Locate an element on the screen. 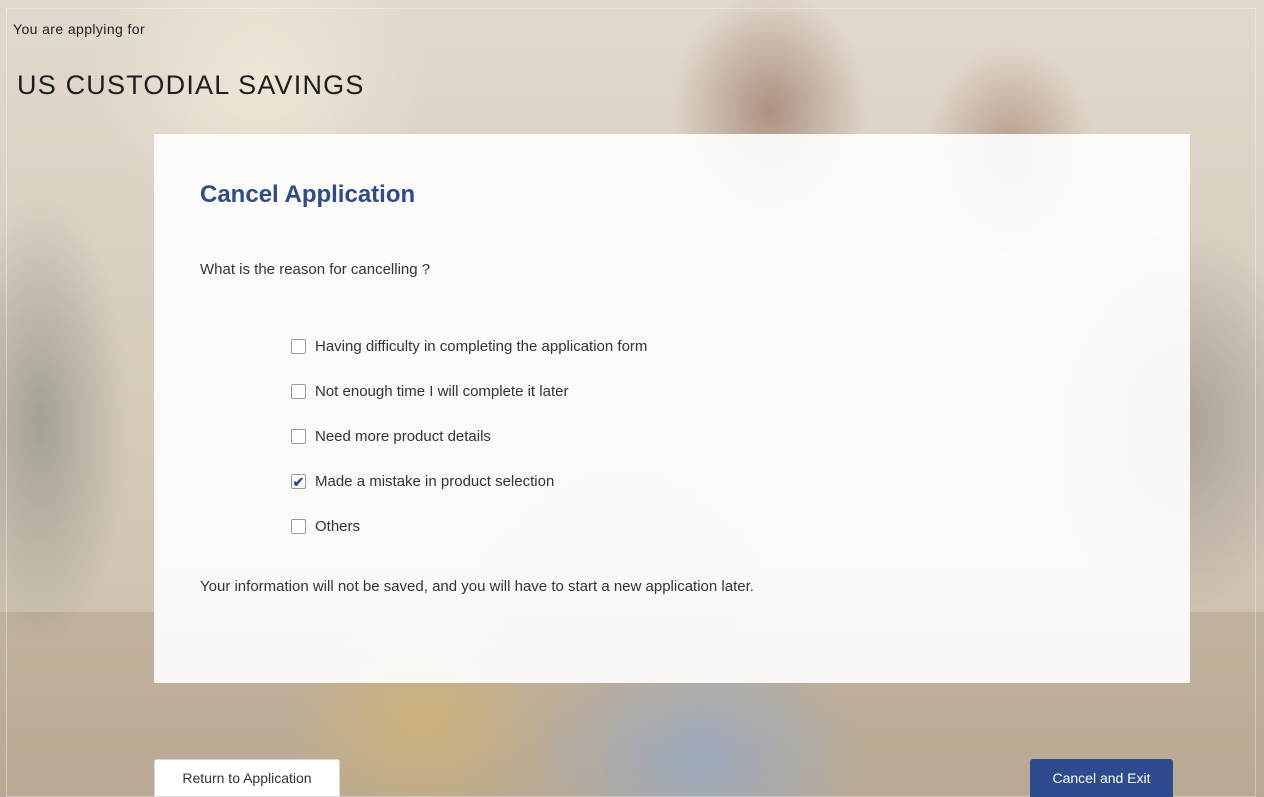 This screenshot has height=797, width=1264. reason-checkbox: ✔ is located at coordinates (298, 481).